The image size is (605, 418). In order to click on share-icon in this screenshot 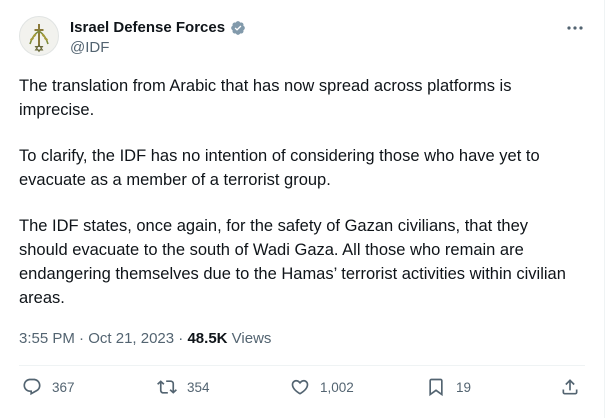, I will do `click(570, 387)`.